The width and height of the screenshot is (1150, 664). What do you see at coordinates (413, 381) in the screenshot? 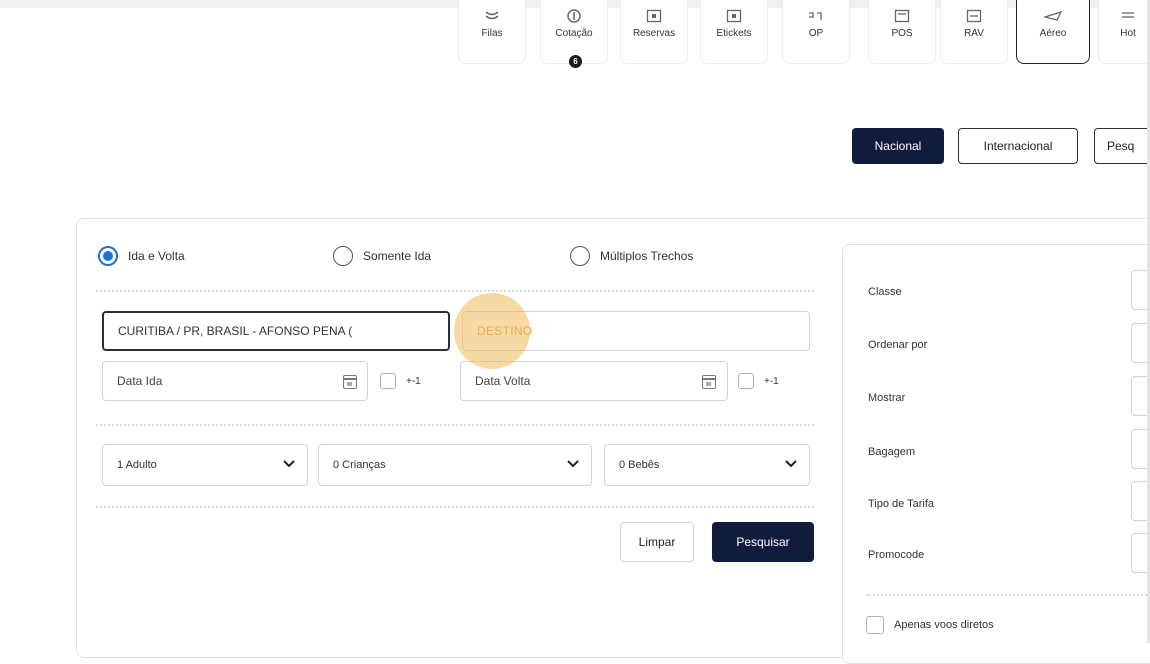
I see `departure-flex-label: +-1` at bounding box center [413, 381].